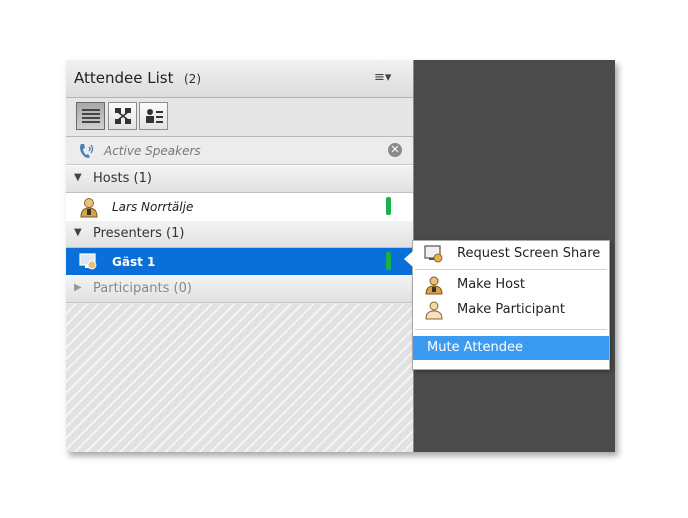 This screenshot has height=518, width=688. Describe the element at coordinates (434, 256) in the screenshot. I see `screen-share-icon` at that location.